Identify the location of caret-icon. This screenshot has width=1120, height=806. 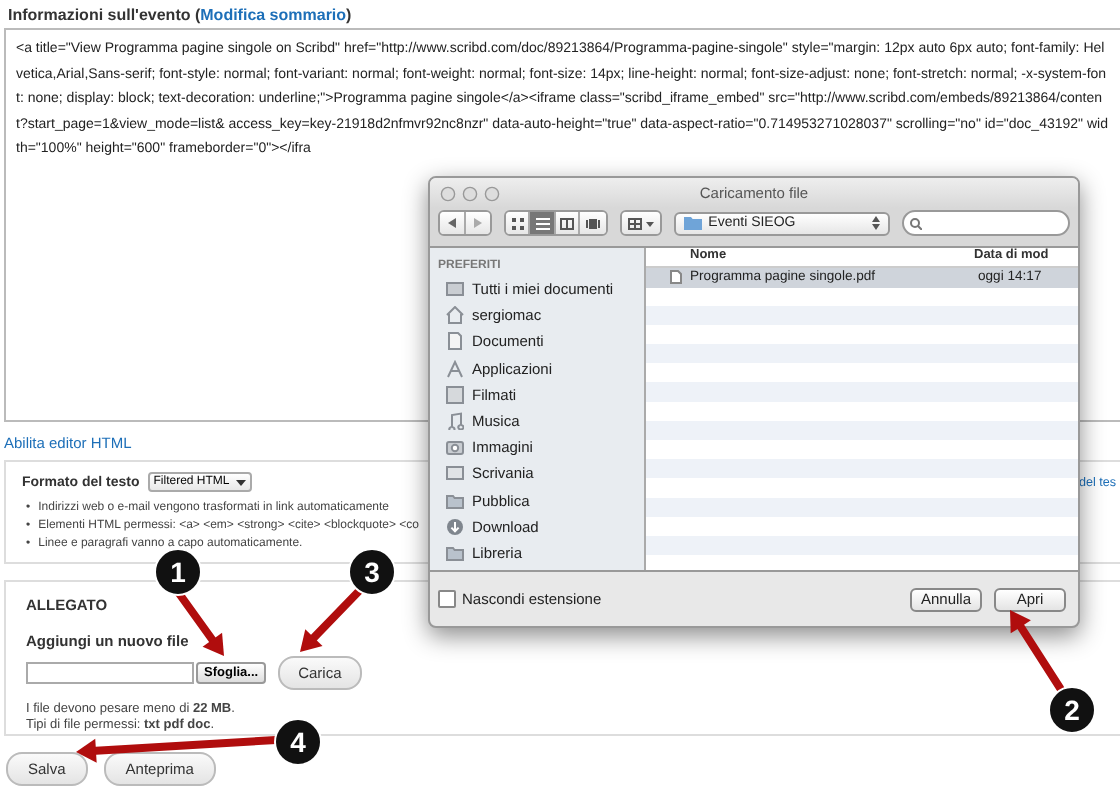
(240, 482).